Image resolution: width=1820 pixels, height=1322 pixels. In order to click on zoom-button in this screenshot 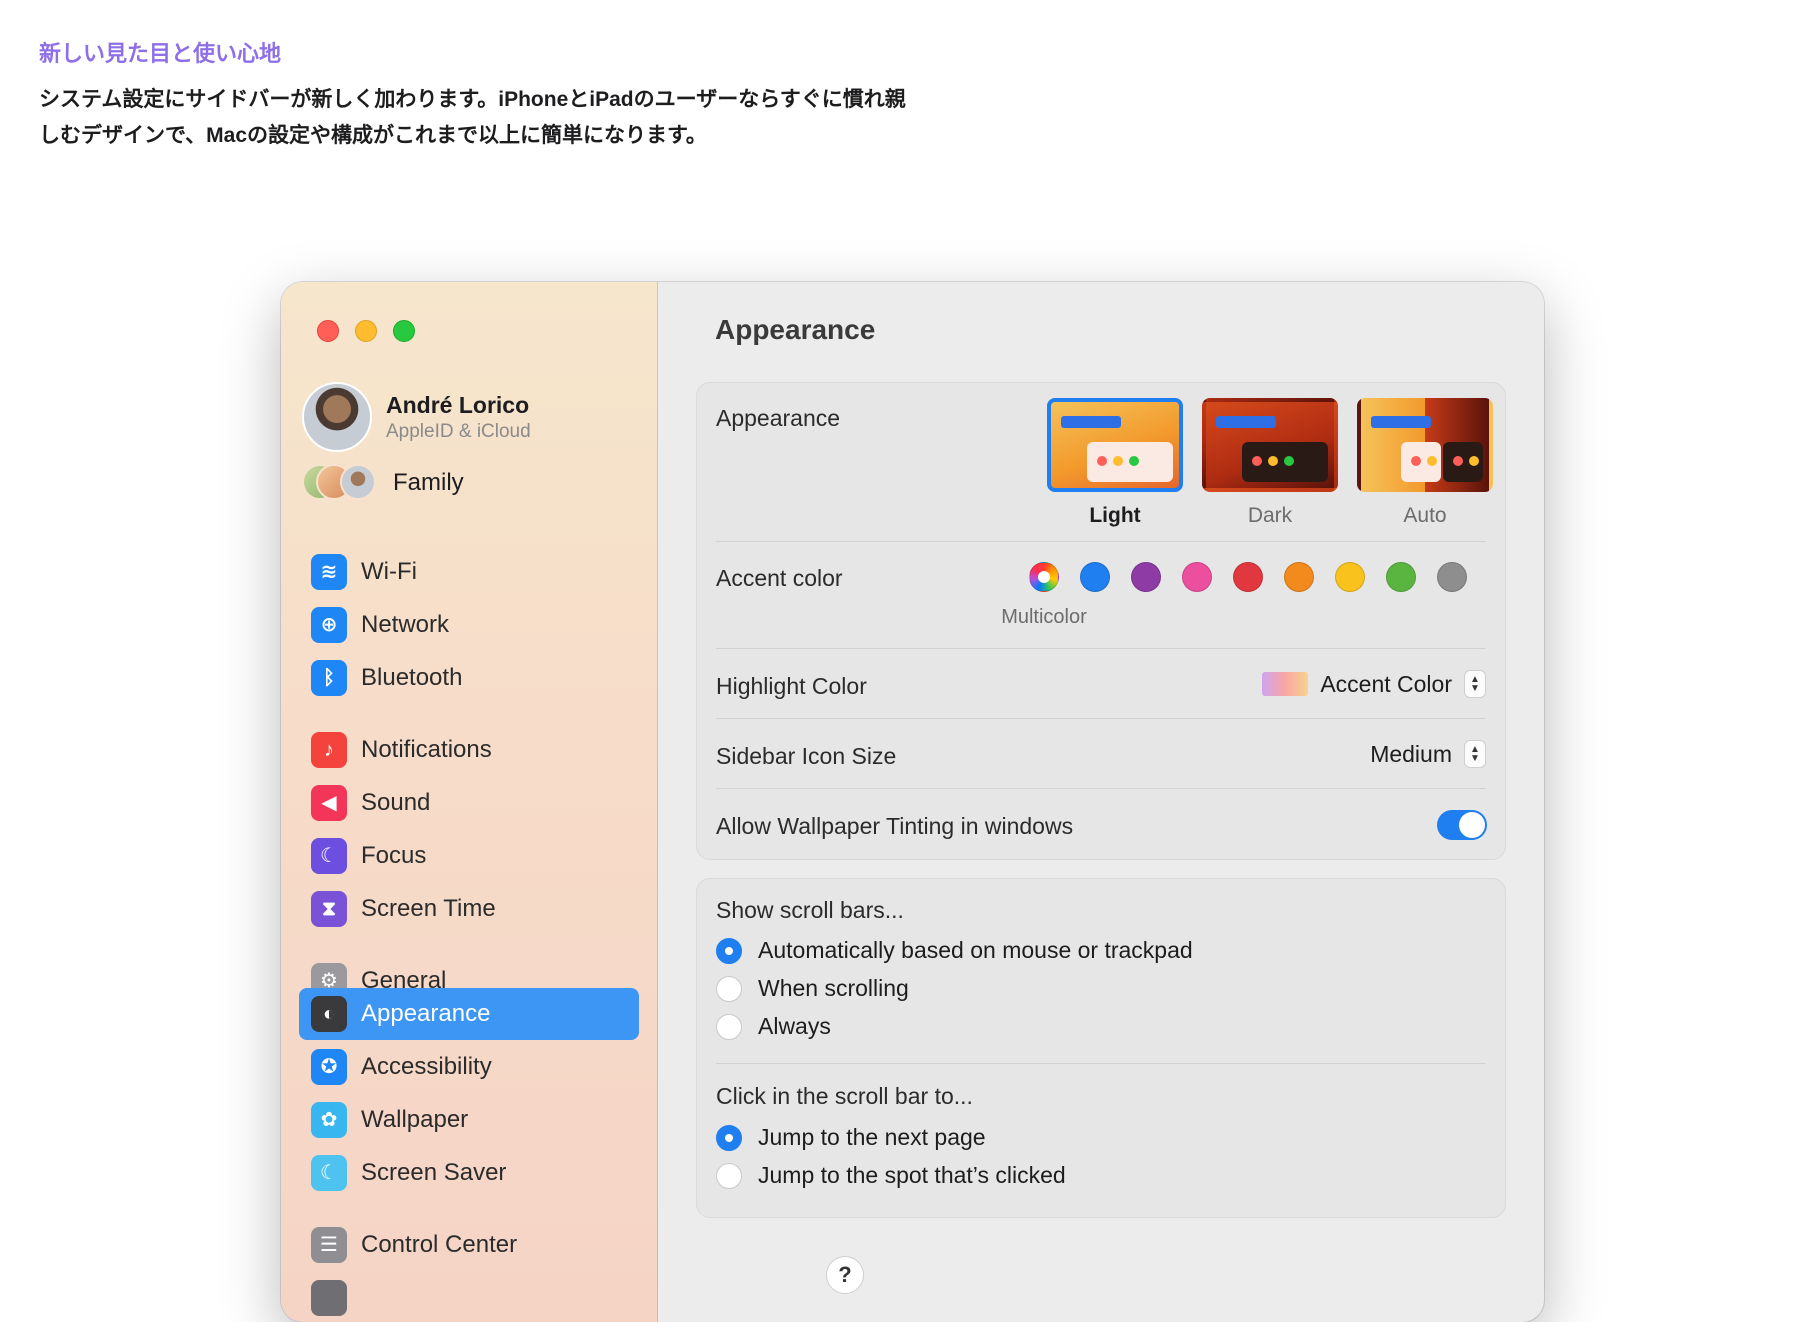, I will do `click(404, 331)`.